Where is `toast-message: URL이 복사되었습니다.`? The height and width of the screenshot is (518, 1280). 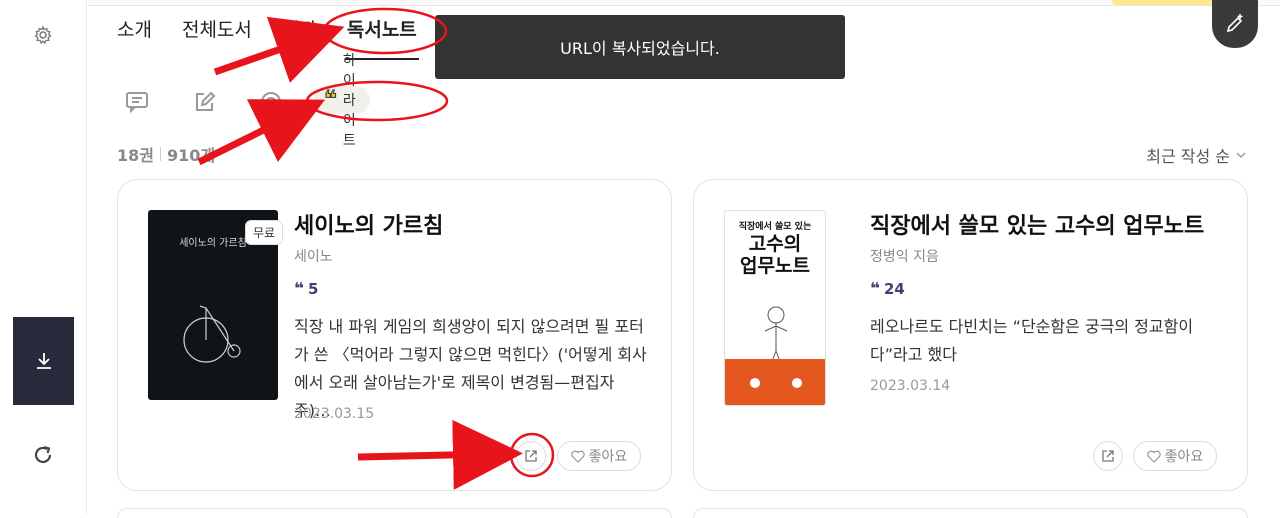
toast-message: URL이 복사되었습니다. is located at coordinates (640, 47).